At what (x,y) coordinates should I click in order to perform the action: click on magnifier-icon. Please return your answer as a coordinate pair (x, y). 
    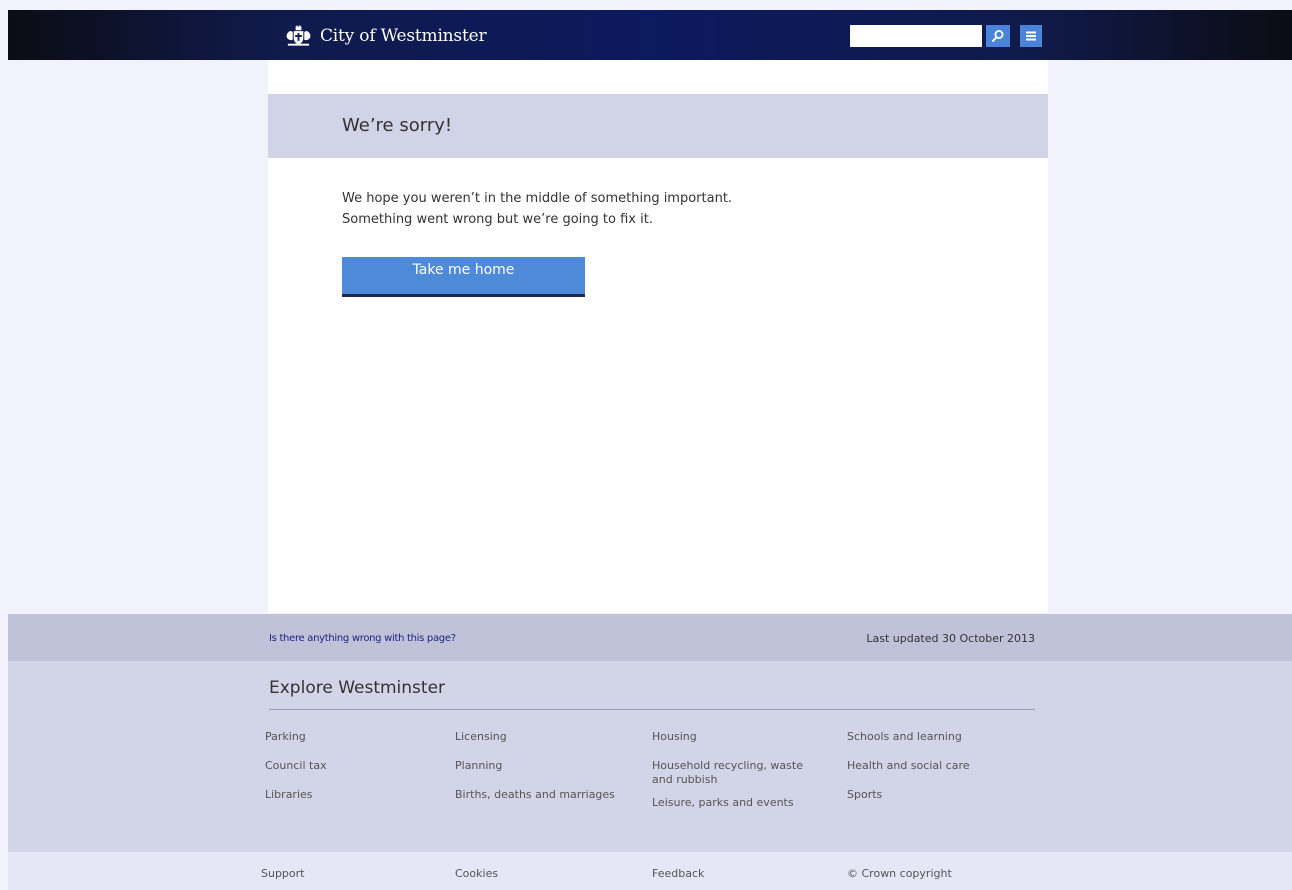
    Looking at the image, I should click on (998, 36).